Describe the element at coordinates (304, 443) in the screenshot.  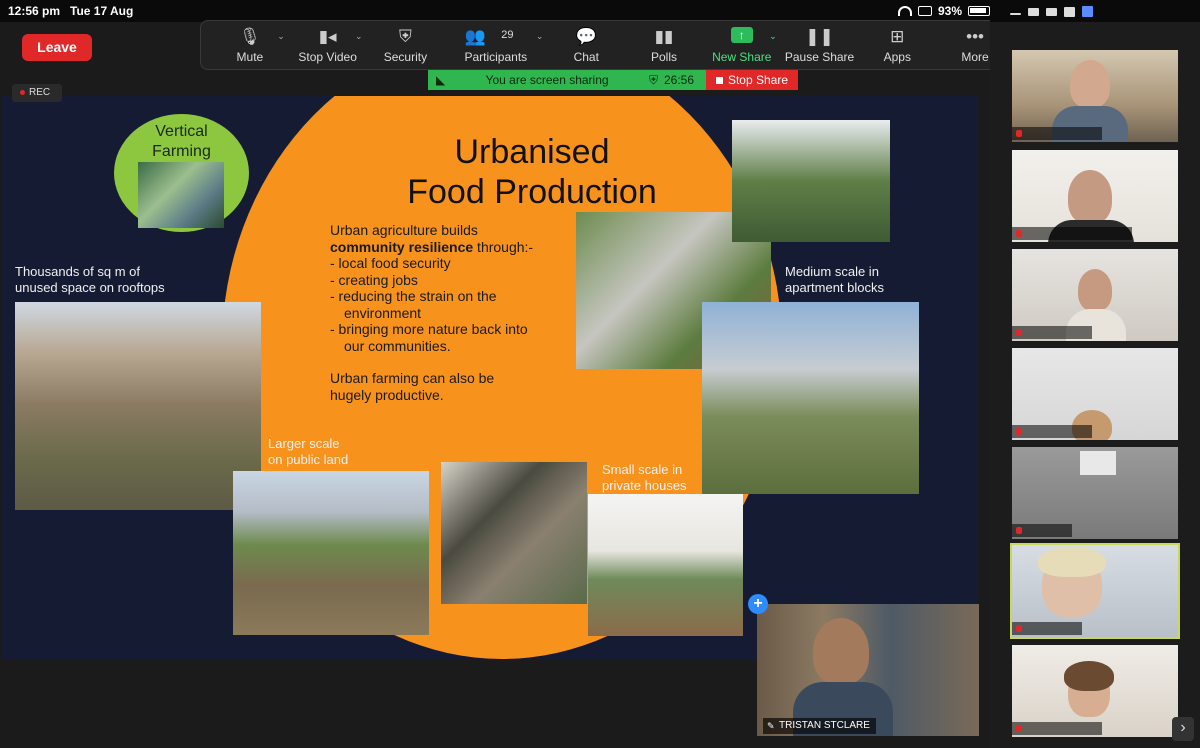
I see `caption-public-line1: Larger scale` at that location.